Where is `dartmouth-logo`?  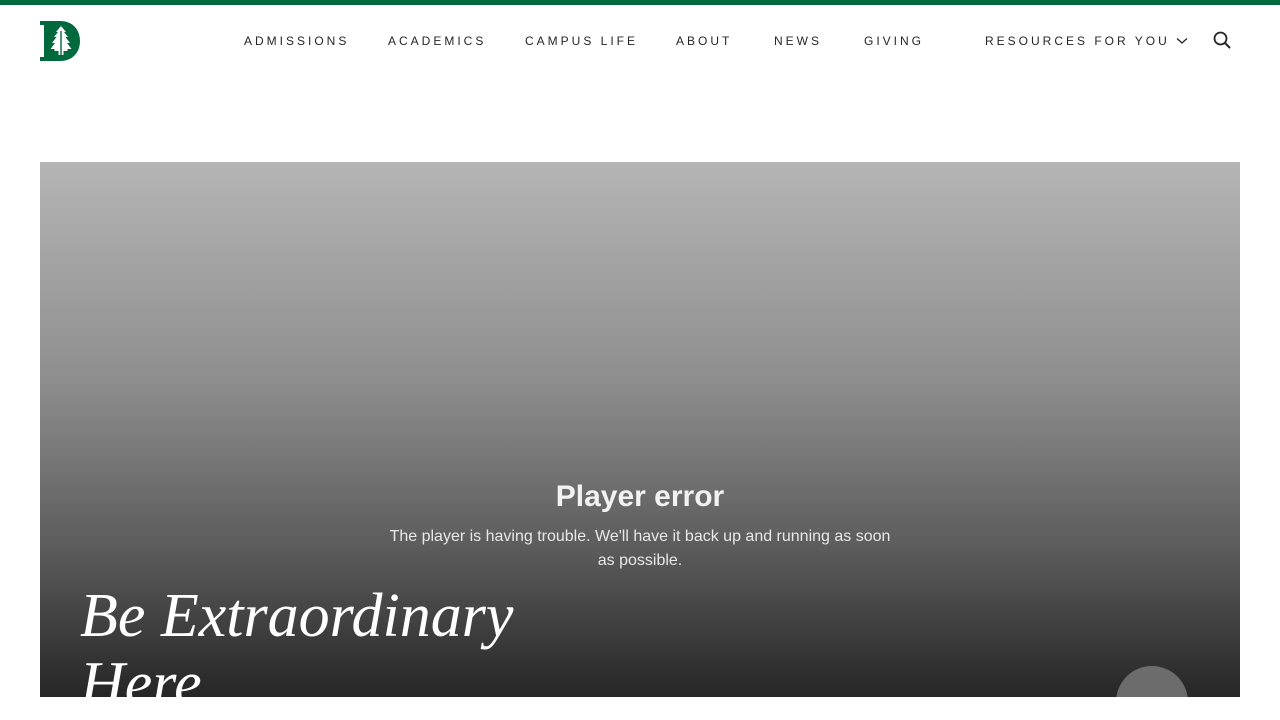 dartmouth-logo is located at coordinates (60, 41).